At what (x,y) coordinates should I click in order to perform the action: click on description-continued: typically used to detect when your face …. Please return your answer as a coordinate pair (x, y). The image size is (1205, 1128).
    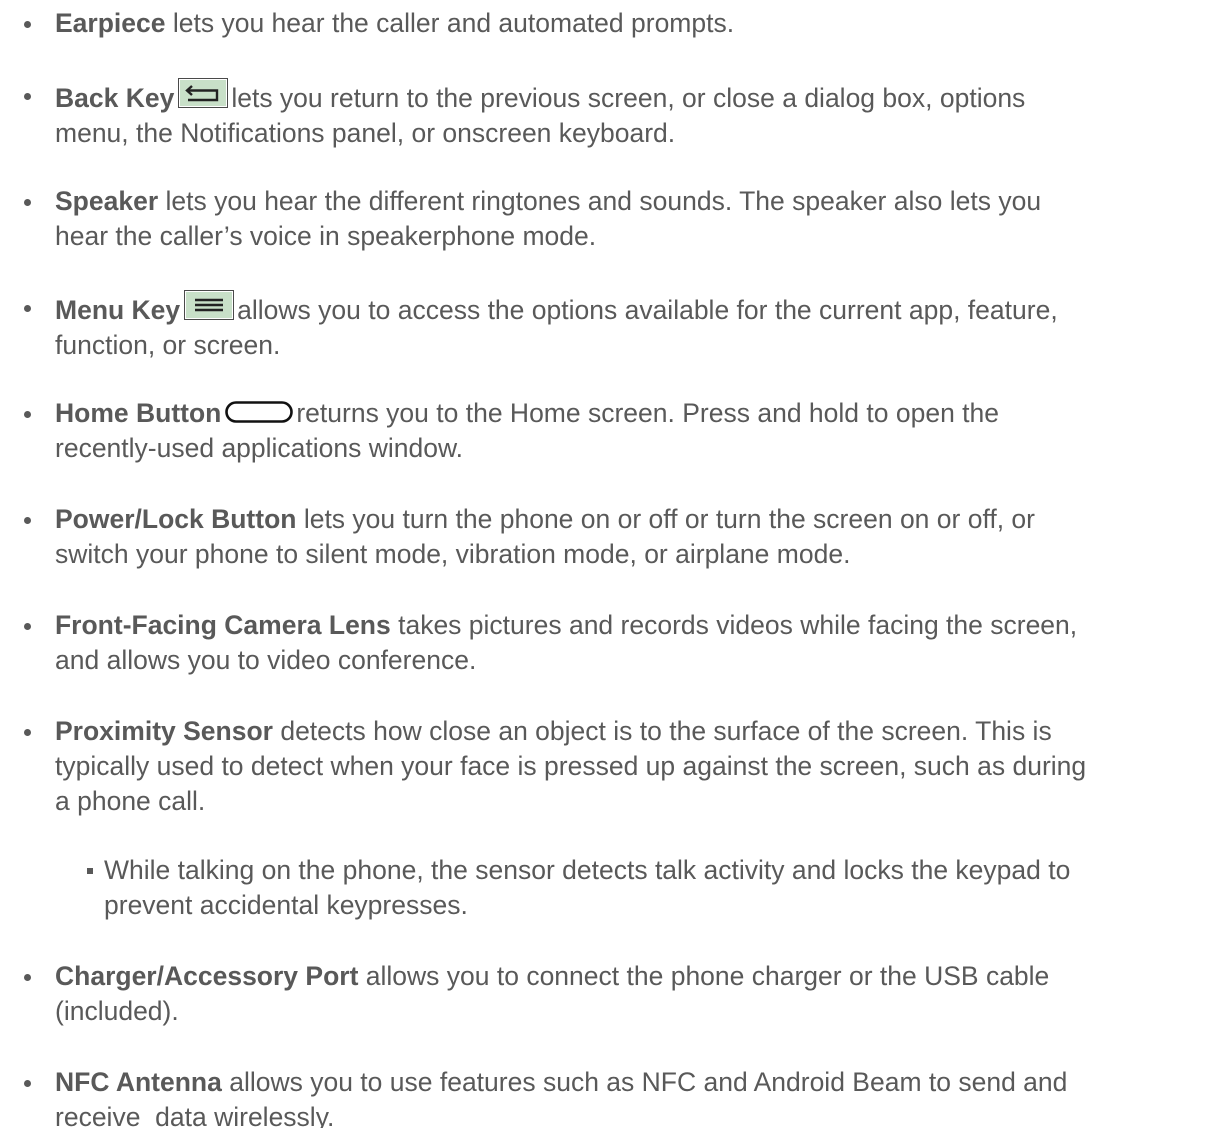
    Looking at the image, I should click on (571, 766).